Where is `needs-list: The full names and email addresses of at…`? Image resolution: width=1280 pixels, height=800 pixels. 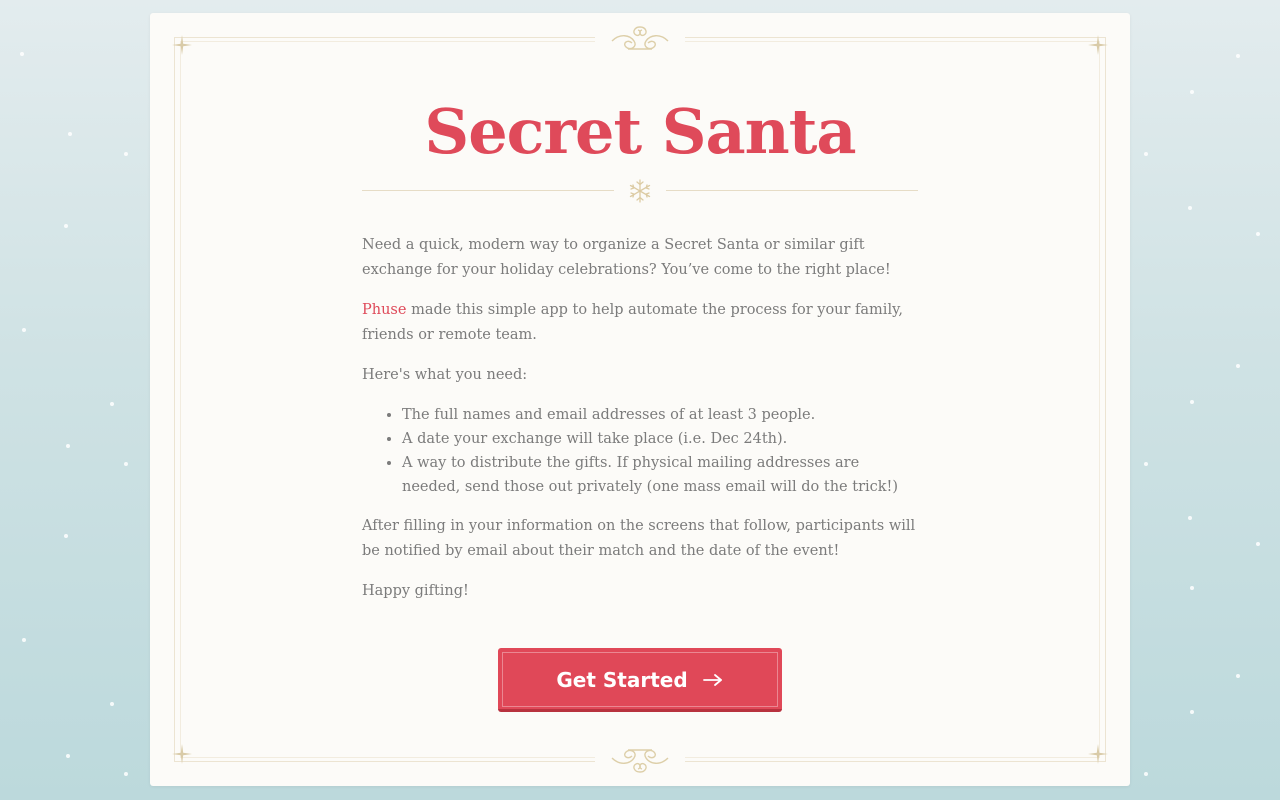 needs-list: The full names and email addresses of at… is located at coordinates (640, 451).